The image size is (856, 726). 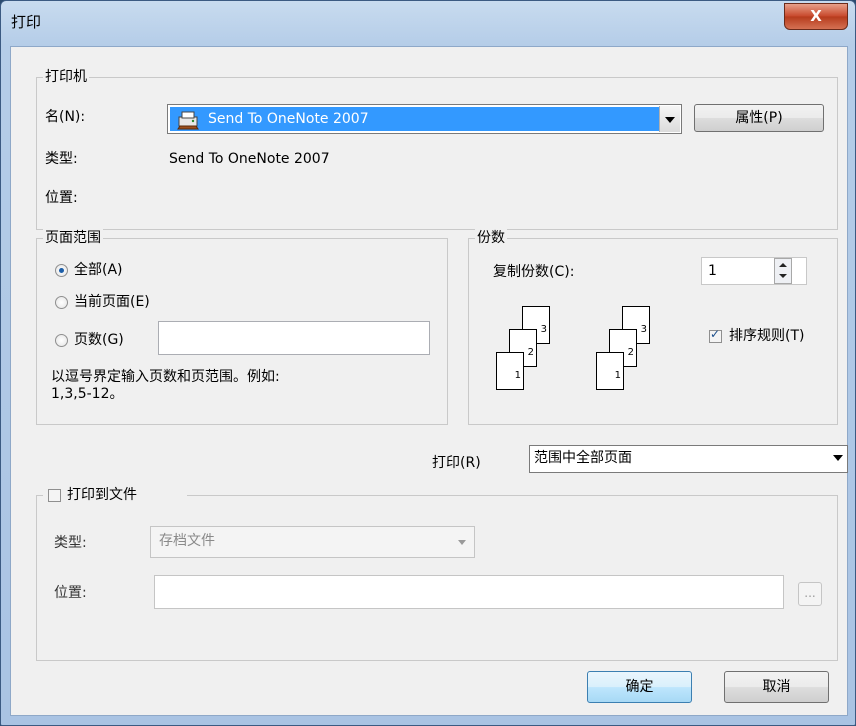 I want to click on file-location-label: 位置:, so click(x=70, y=593).